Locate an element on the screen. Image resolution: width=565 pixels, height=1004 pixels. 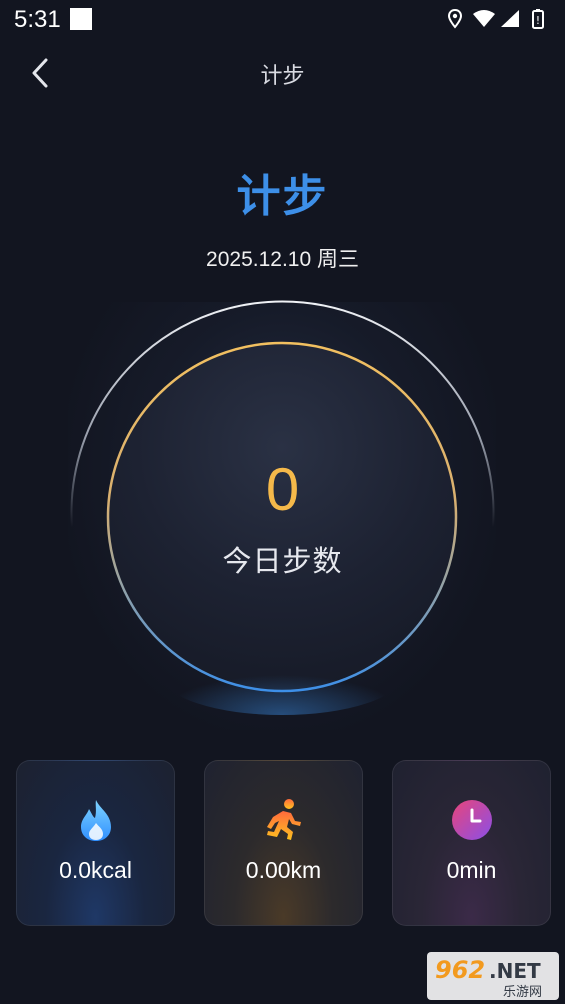
notification-icon is located at coordinates (81, 19).